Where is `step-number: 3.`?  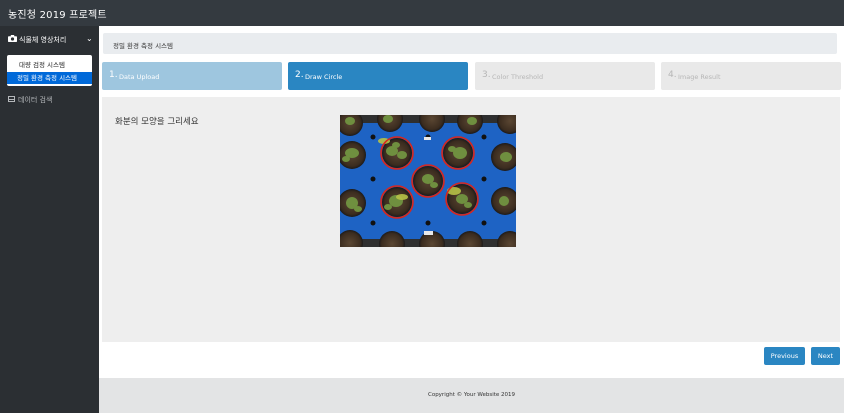
step-number: 3. is located at coordinates (486, 75).